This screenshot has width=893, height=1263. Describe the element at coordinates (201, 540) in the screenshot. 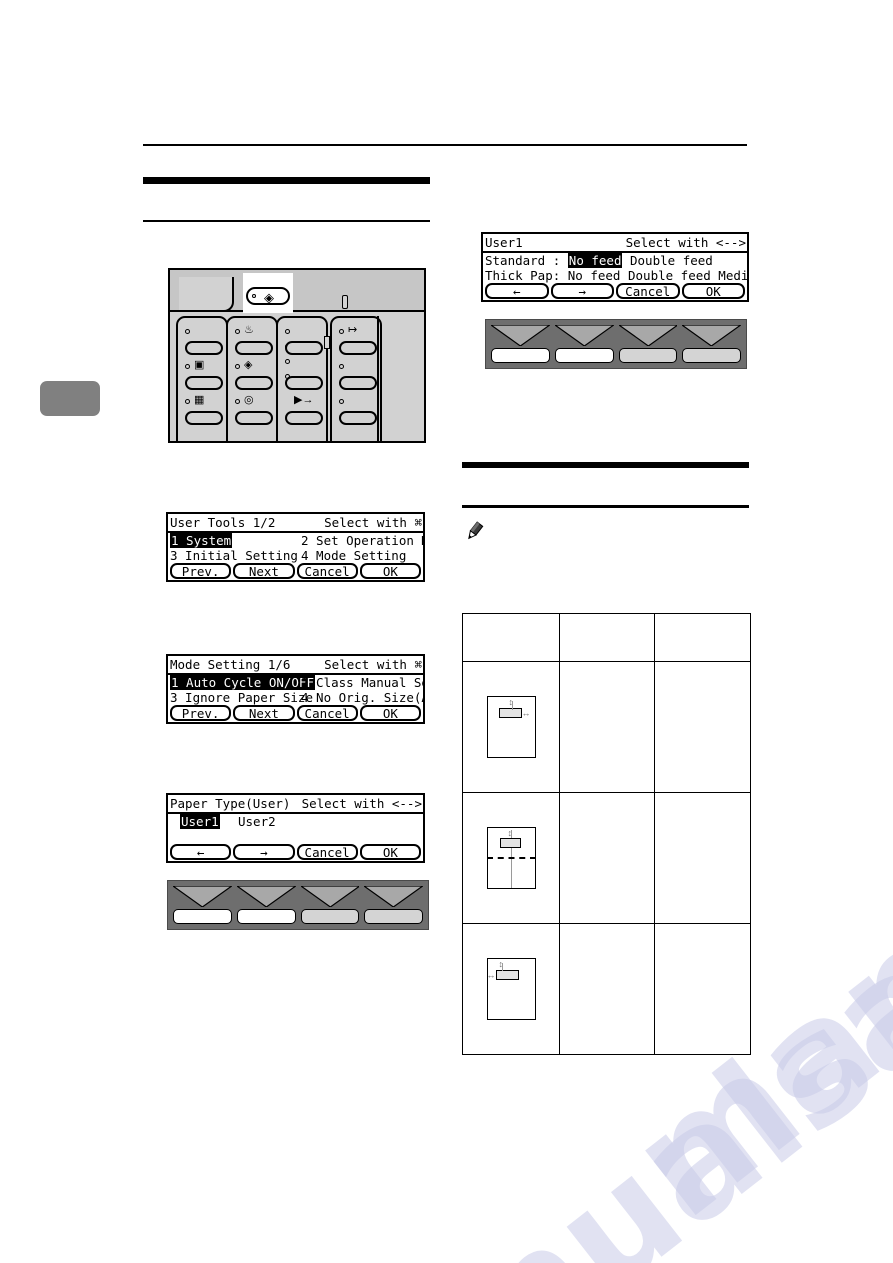

I see `lcd-menu-item-system: 1 System` at that location.